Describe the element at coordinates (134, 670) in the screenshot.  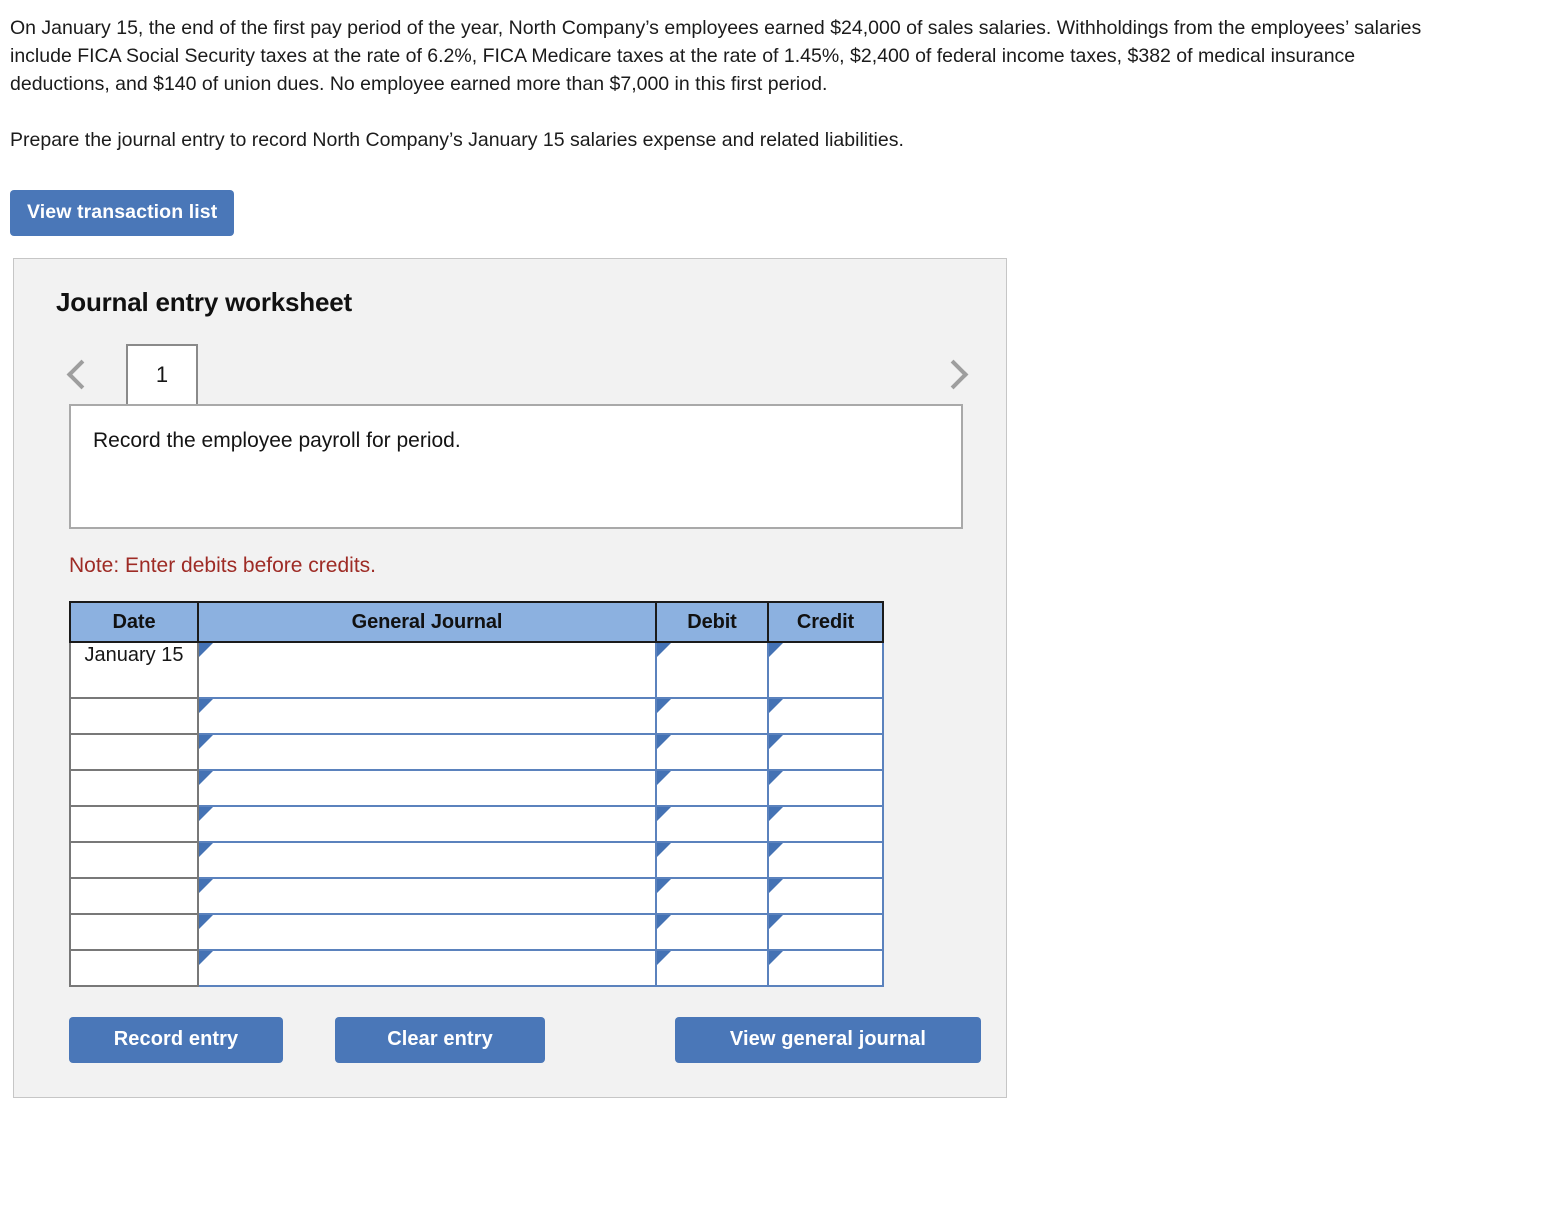
I see `date-cell: January 15` at that location.